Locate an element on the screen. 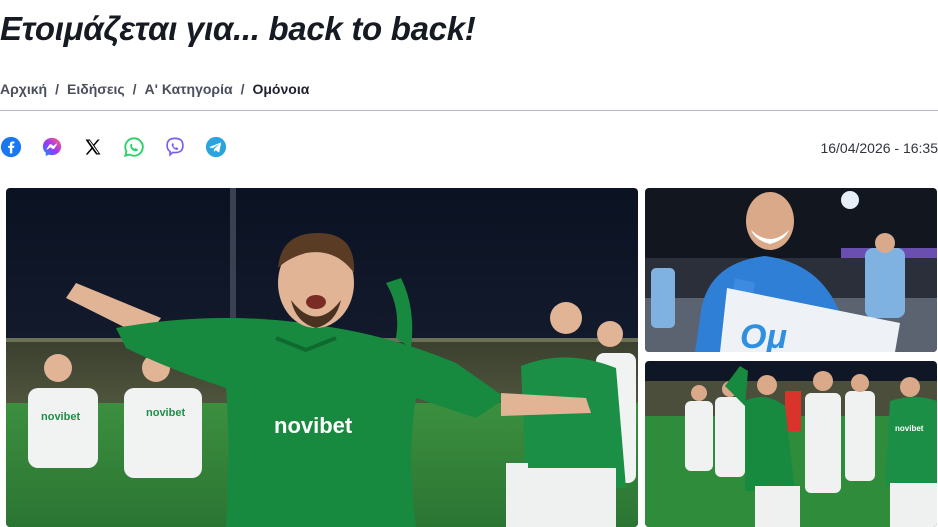 The width and height of the screenshot is (938, 527). facebook-share-button is located at coordinates (11, 147).